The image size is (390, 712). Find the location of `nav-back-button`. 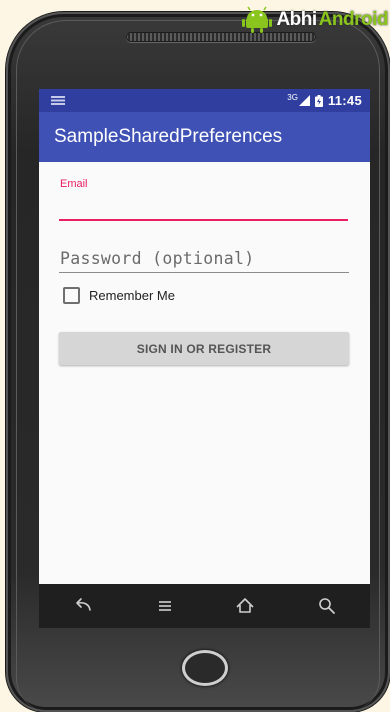

nav-back-button is located at coordinates (83, 606).